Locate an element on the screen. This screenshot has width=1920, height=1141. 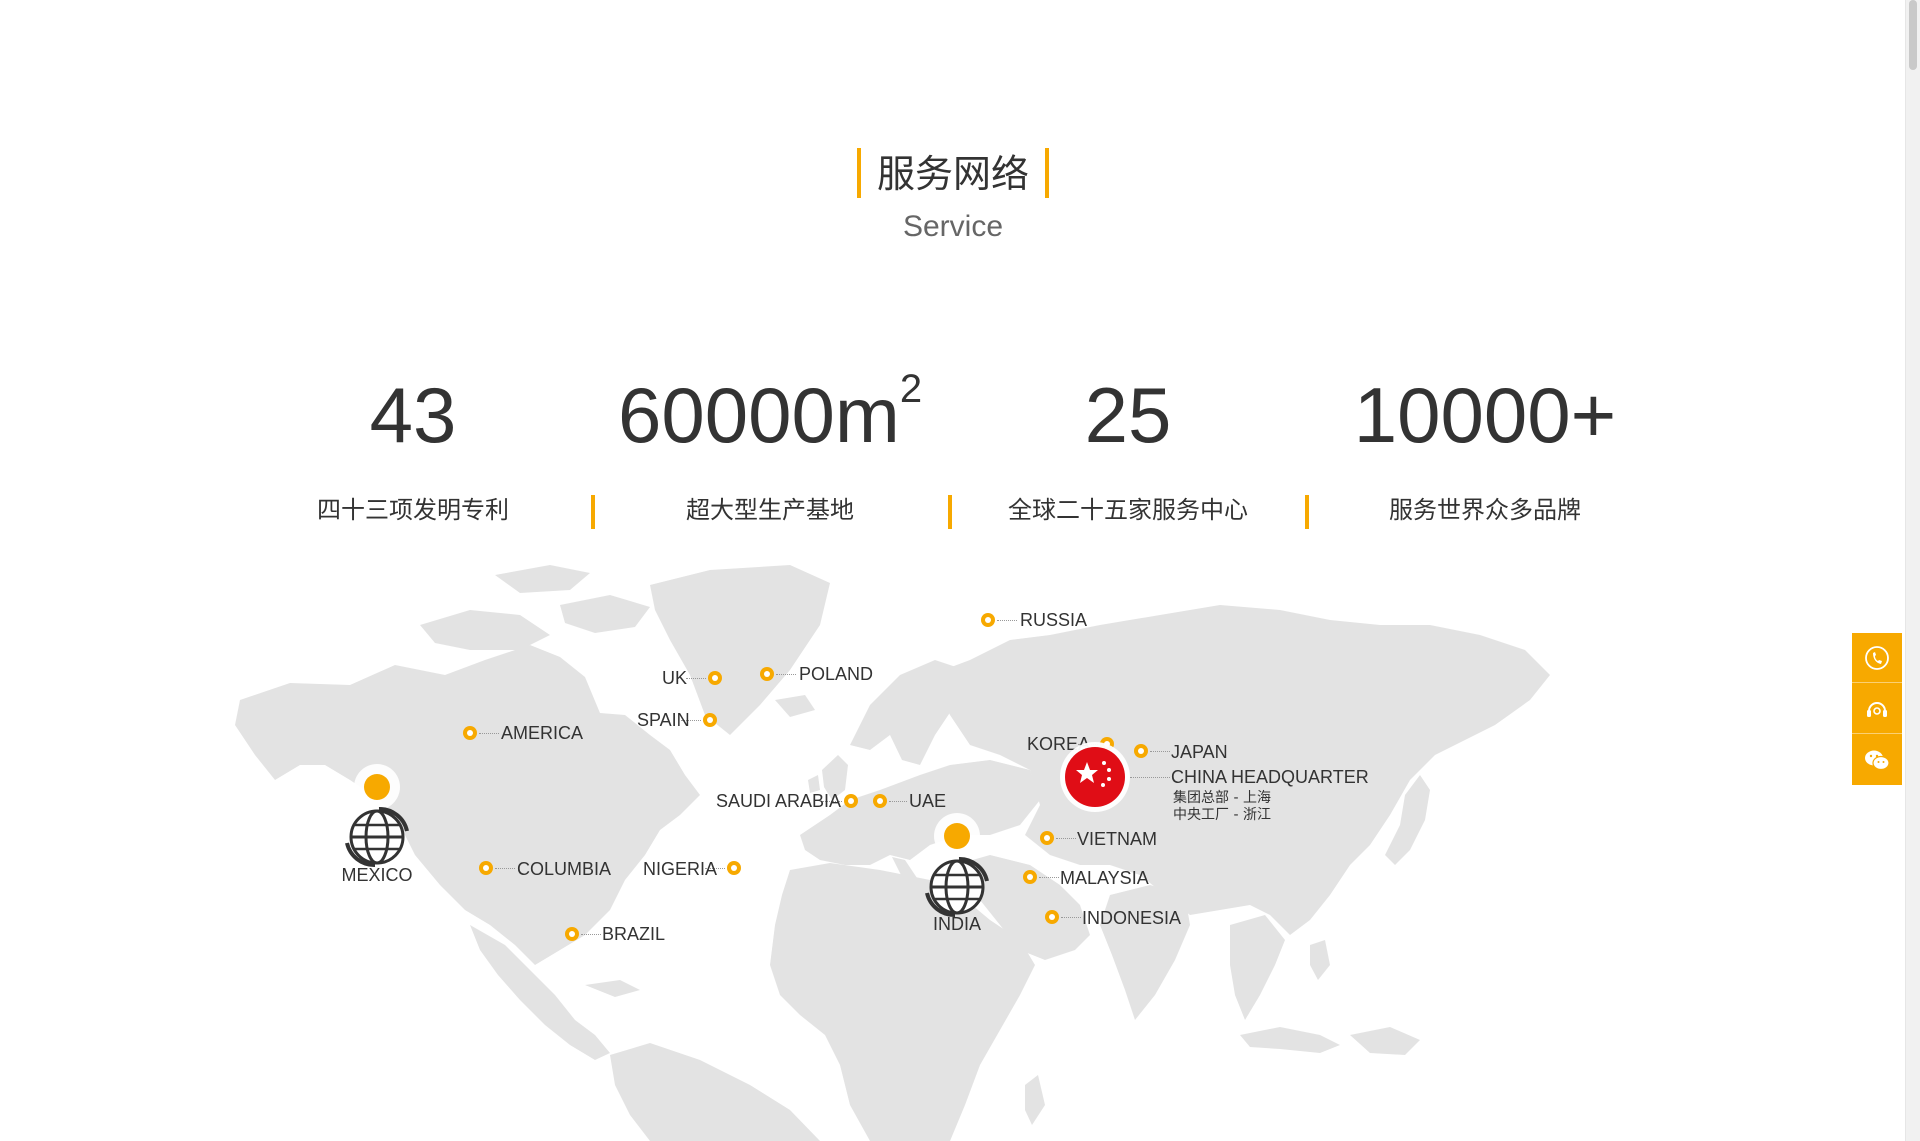
poland-label: POLAND is located at coordinates (836, 674).